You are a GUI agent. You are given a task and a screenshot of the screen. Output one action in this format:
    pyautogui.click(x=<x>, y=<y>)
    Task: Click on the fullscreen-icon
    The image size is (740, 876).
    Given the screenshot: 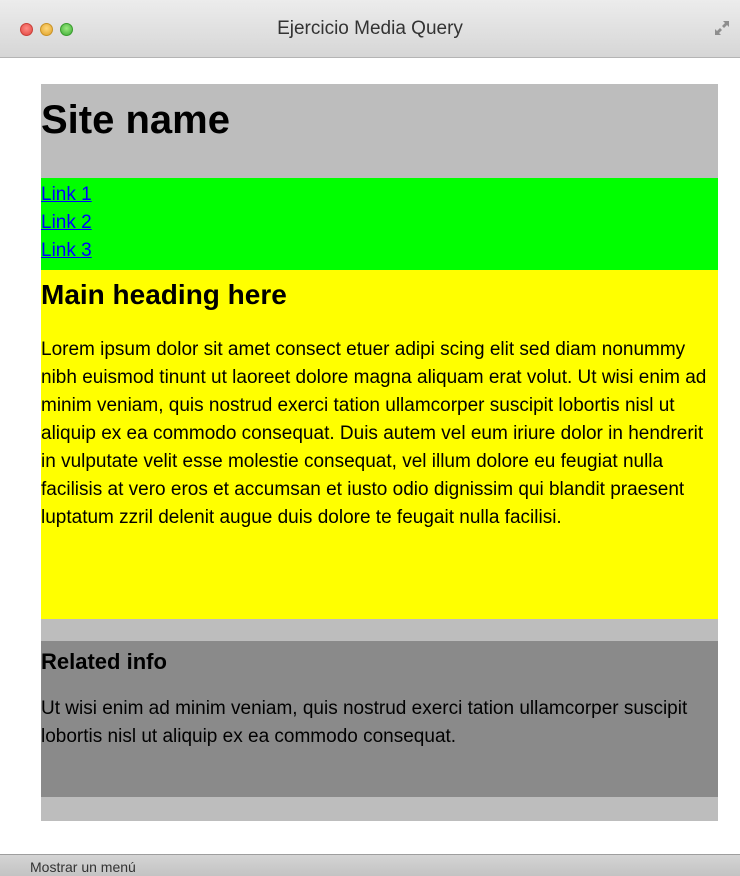 What is the action you would take?
    pyautogui.click(x=722, y=28)
    